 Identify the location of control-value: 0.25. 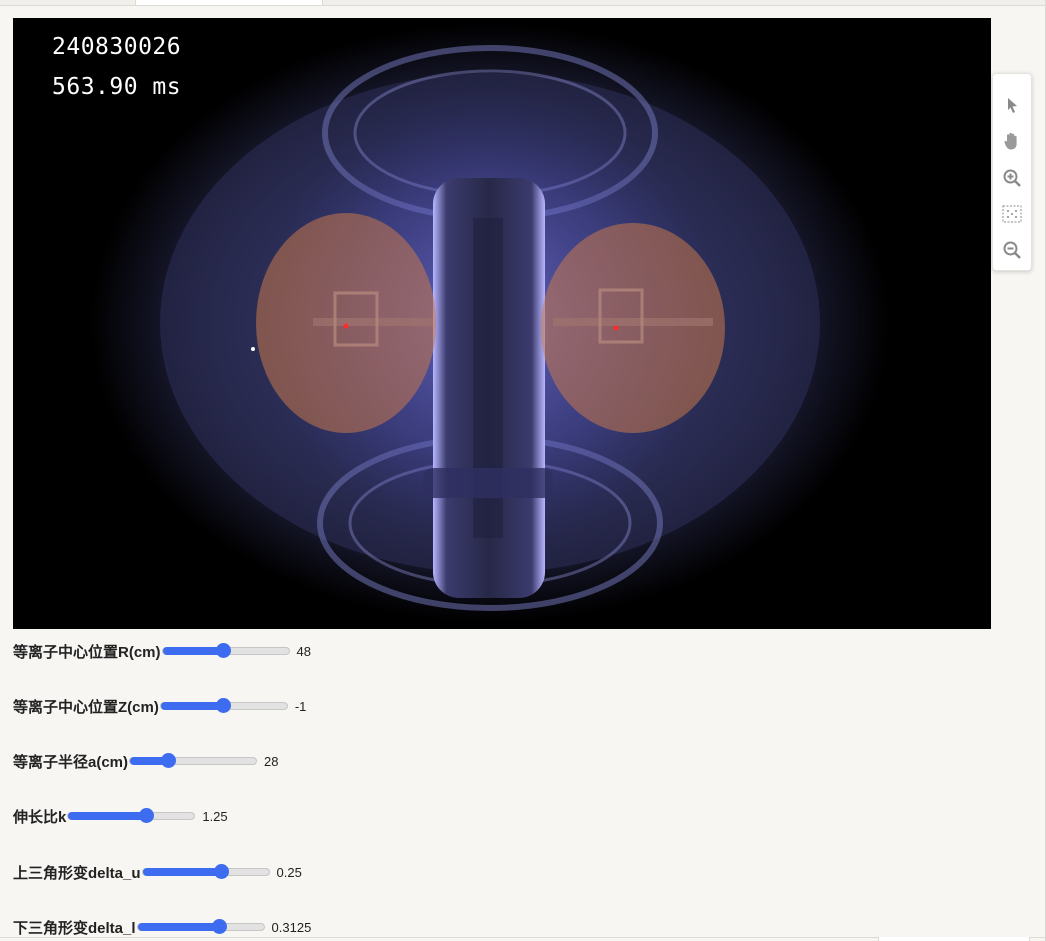
(289, 872).